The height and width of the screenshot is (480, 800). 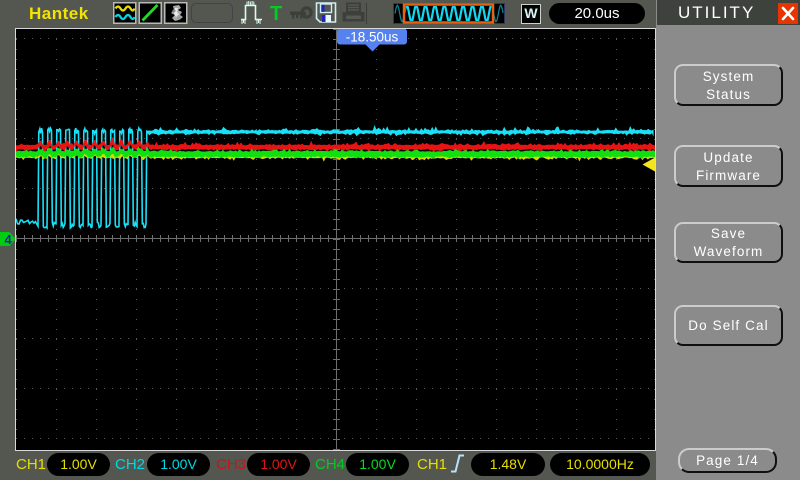 What do you see at coordinates (372, 37) in the screenshot?
I see `svg-text: -18.50us` at bounding box center [372, 37].